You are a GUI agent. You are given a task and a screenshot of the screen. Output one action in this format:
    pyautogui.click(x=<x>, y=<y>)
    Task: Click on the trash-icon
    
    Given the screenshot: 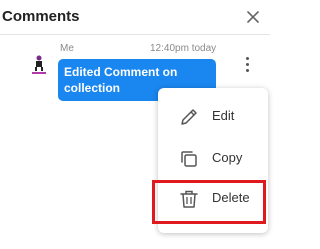 What is the action you would take?
    pyautogui.click(x=189, y=199)
    